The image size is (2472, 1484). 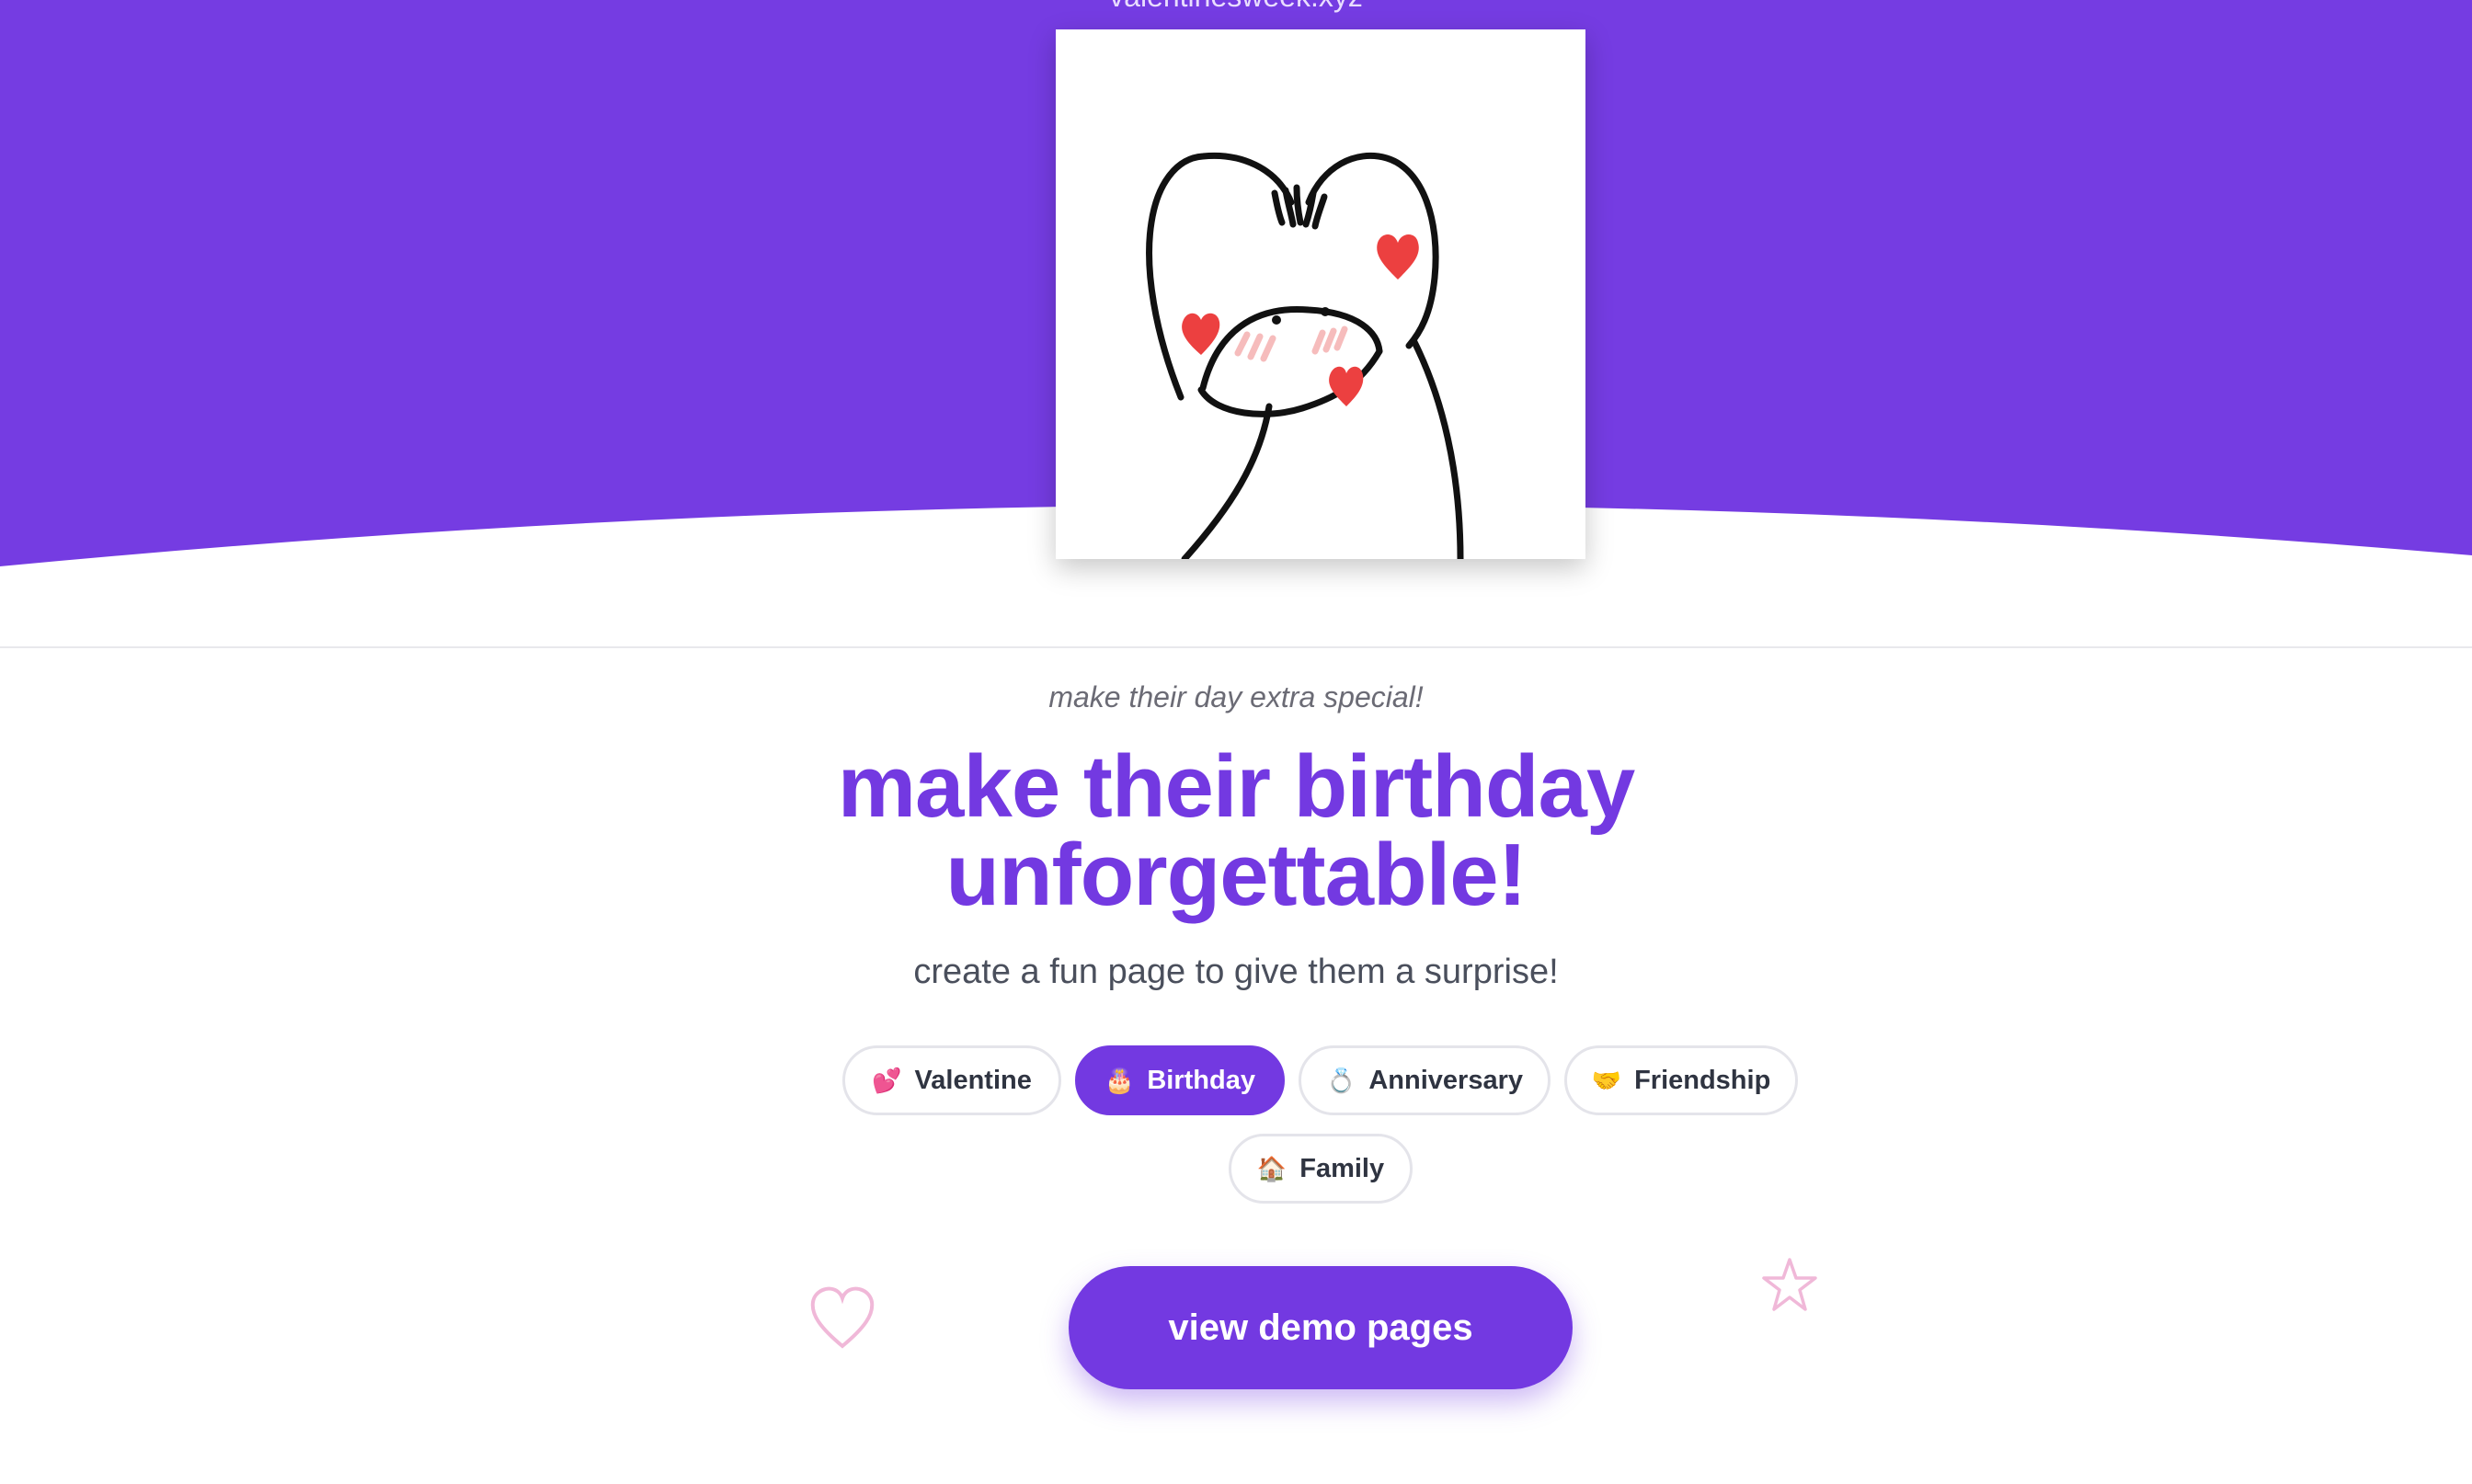 I want to click on headline-line-2: unforgettable!, so click(x=1236, y=875).